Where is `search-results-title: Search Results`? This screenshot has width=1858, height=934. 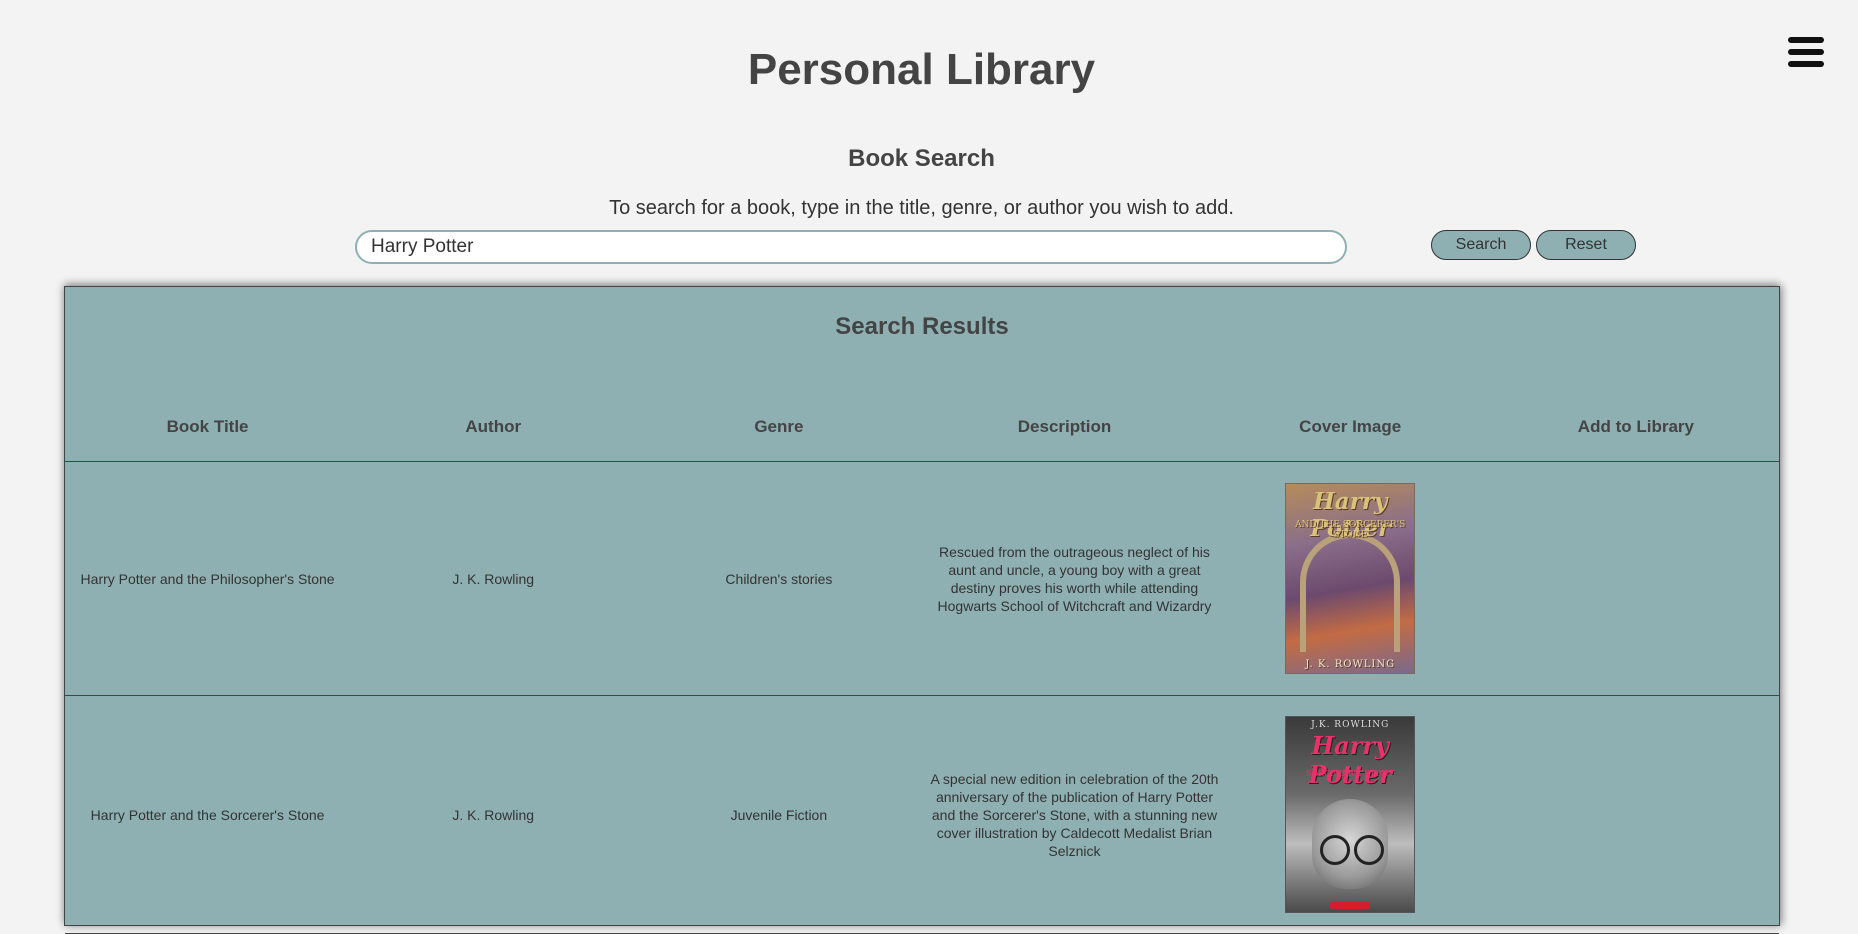
search-results-title: Search Results is located at coordinates (922, 326).